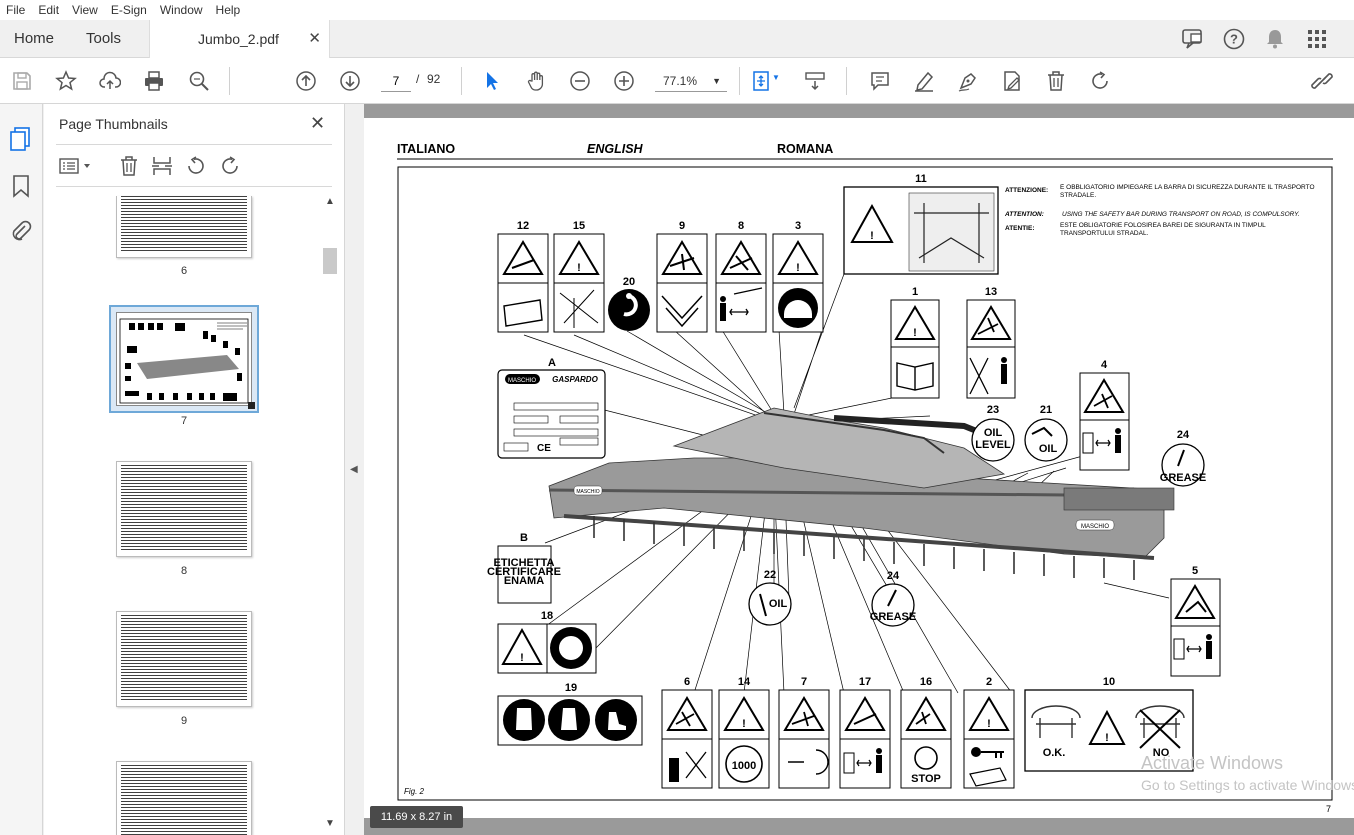 This screenshot has height=835, width=1354. Describe the element at coordinates (1100, 81) in the screenshot. I see `rotate-icon` at that location.